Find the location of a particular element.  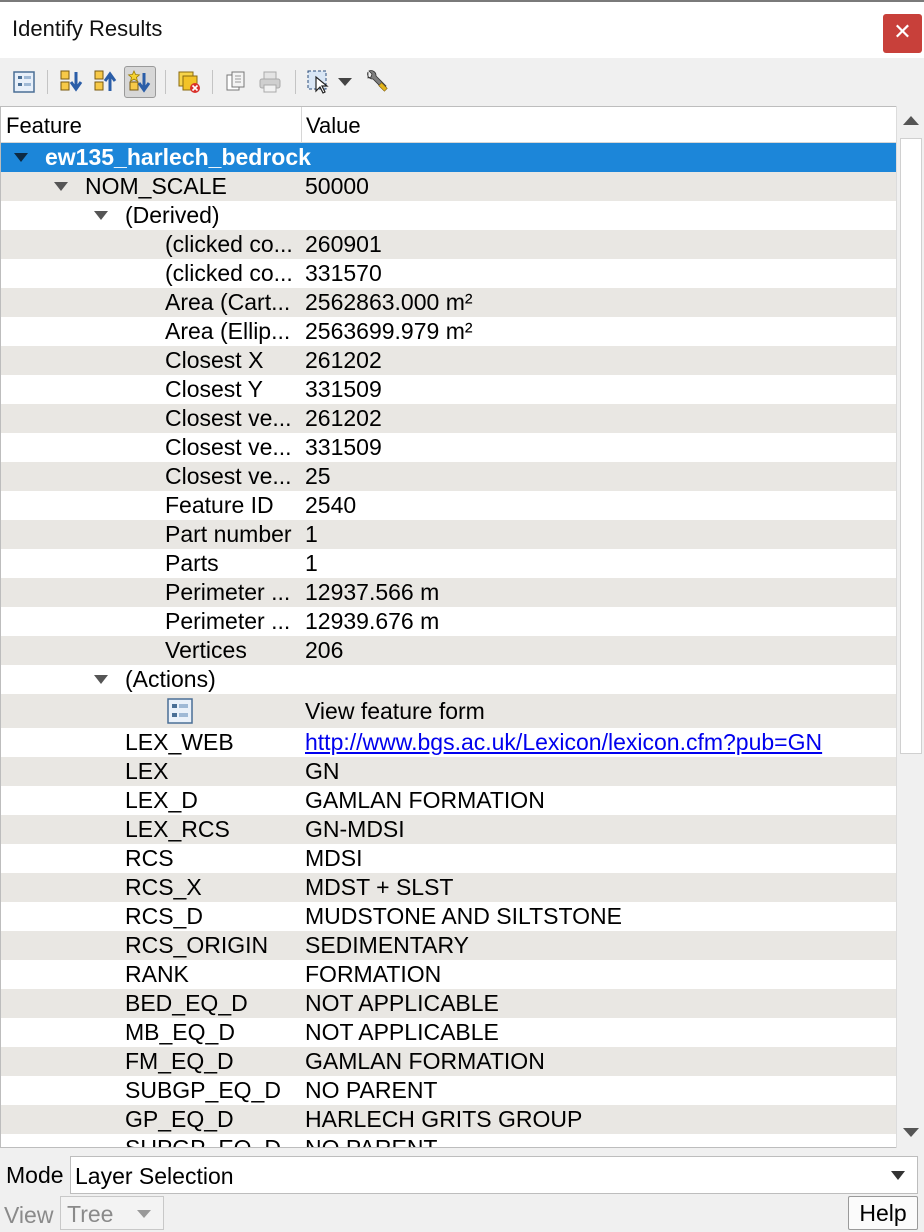

scroll-up-arrow-icon is located at coordinates (911, 120).